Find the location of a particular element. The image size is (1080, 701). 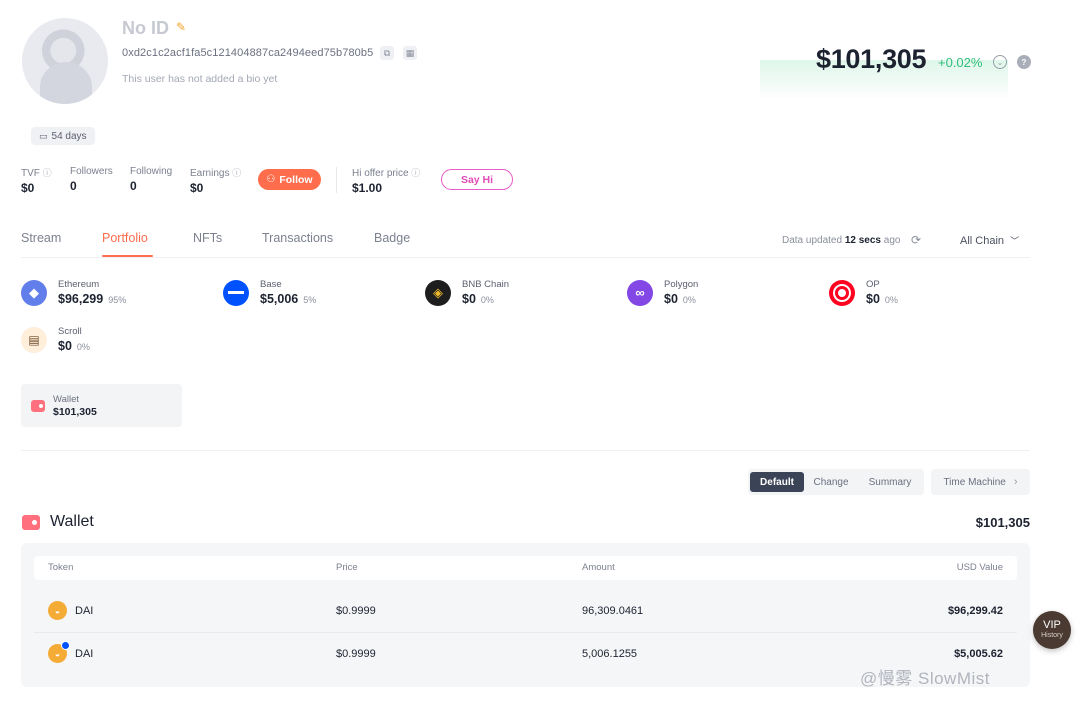

wallet-summary-card is located at coordinates (101, 405).